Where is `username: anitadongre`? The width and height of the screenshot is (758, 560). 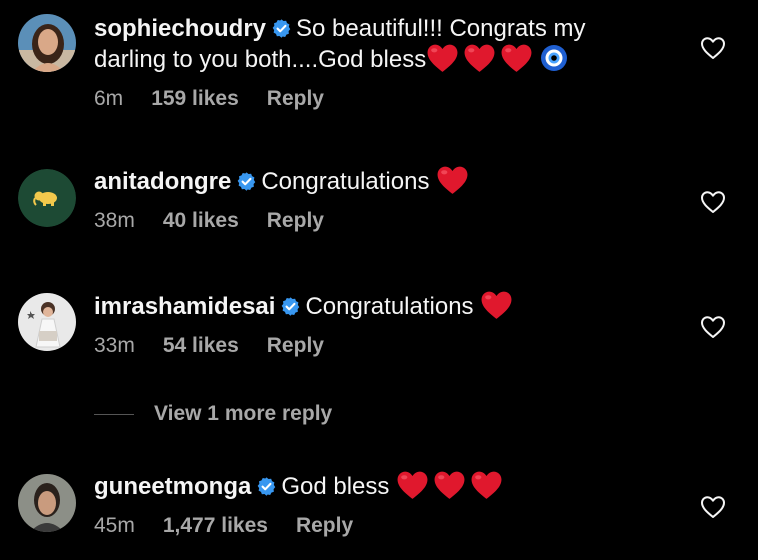 username: anitadongre is located at coordinates (162, 181).